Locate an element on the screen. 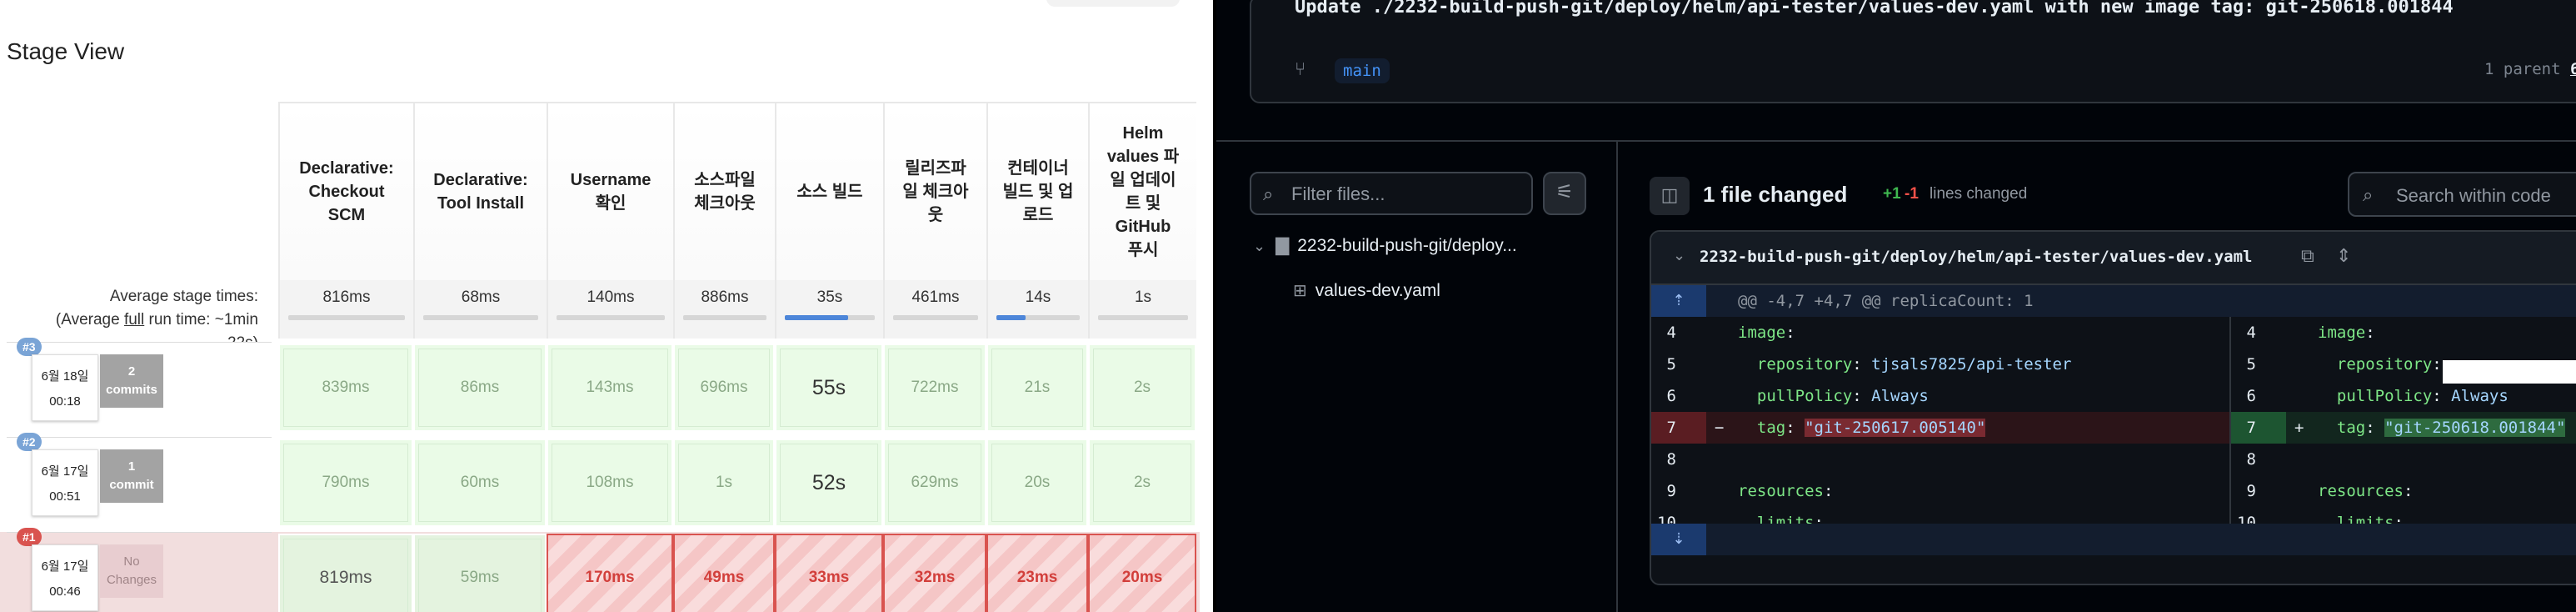  additions-count: +1 is located at coordinates (1892, 194).